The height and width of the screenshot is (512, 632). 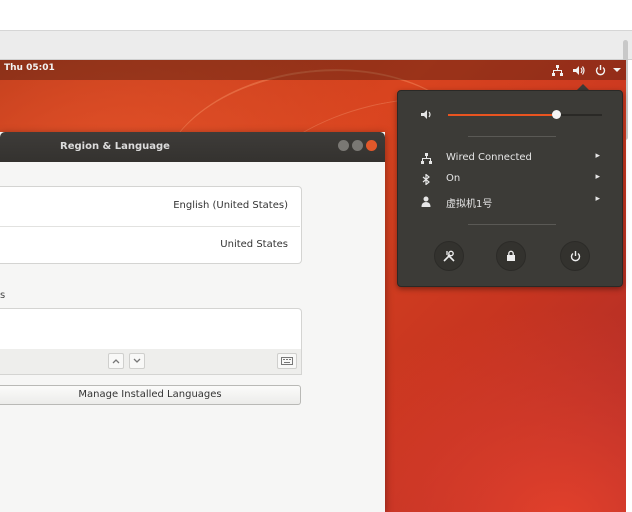 I want to click on host-toolbar, so click(x=316, y=45).